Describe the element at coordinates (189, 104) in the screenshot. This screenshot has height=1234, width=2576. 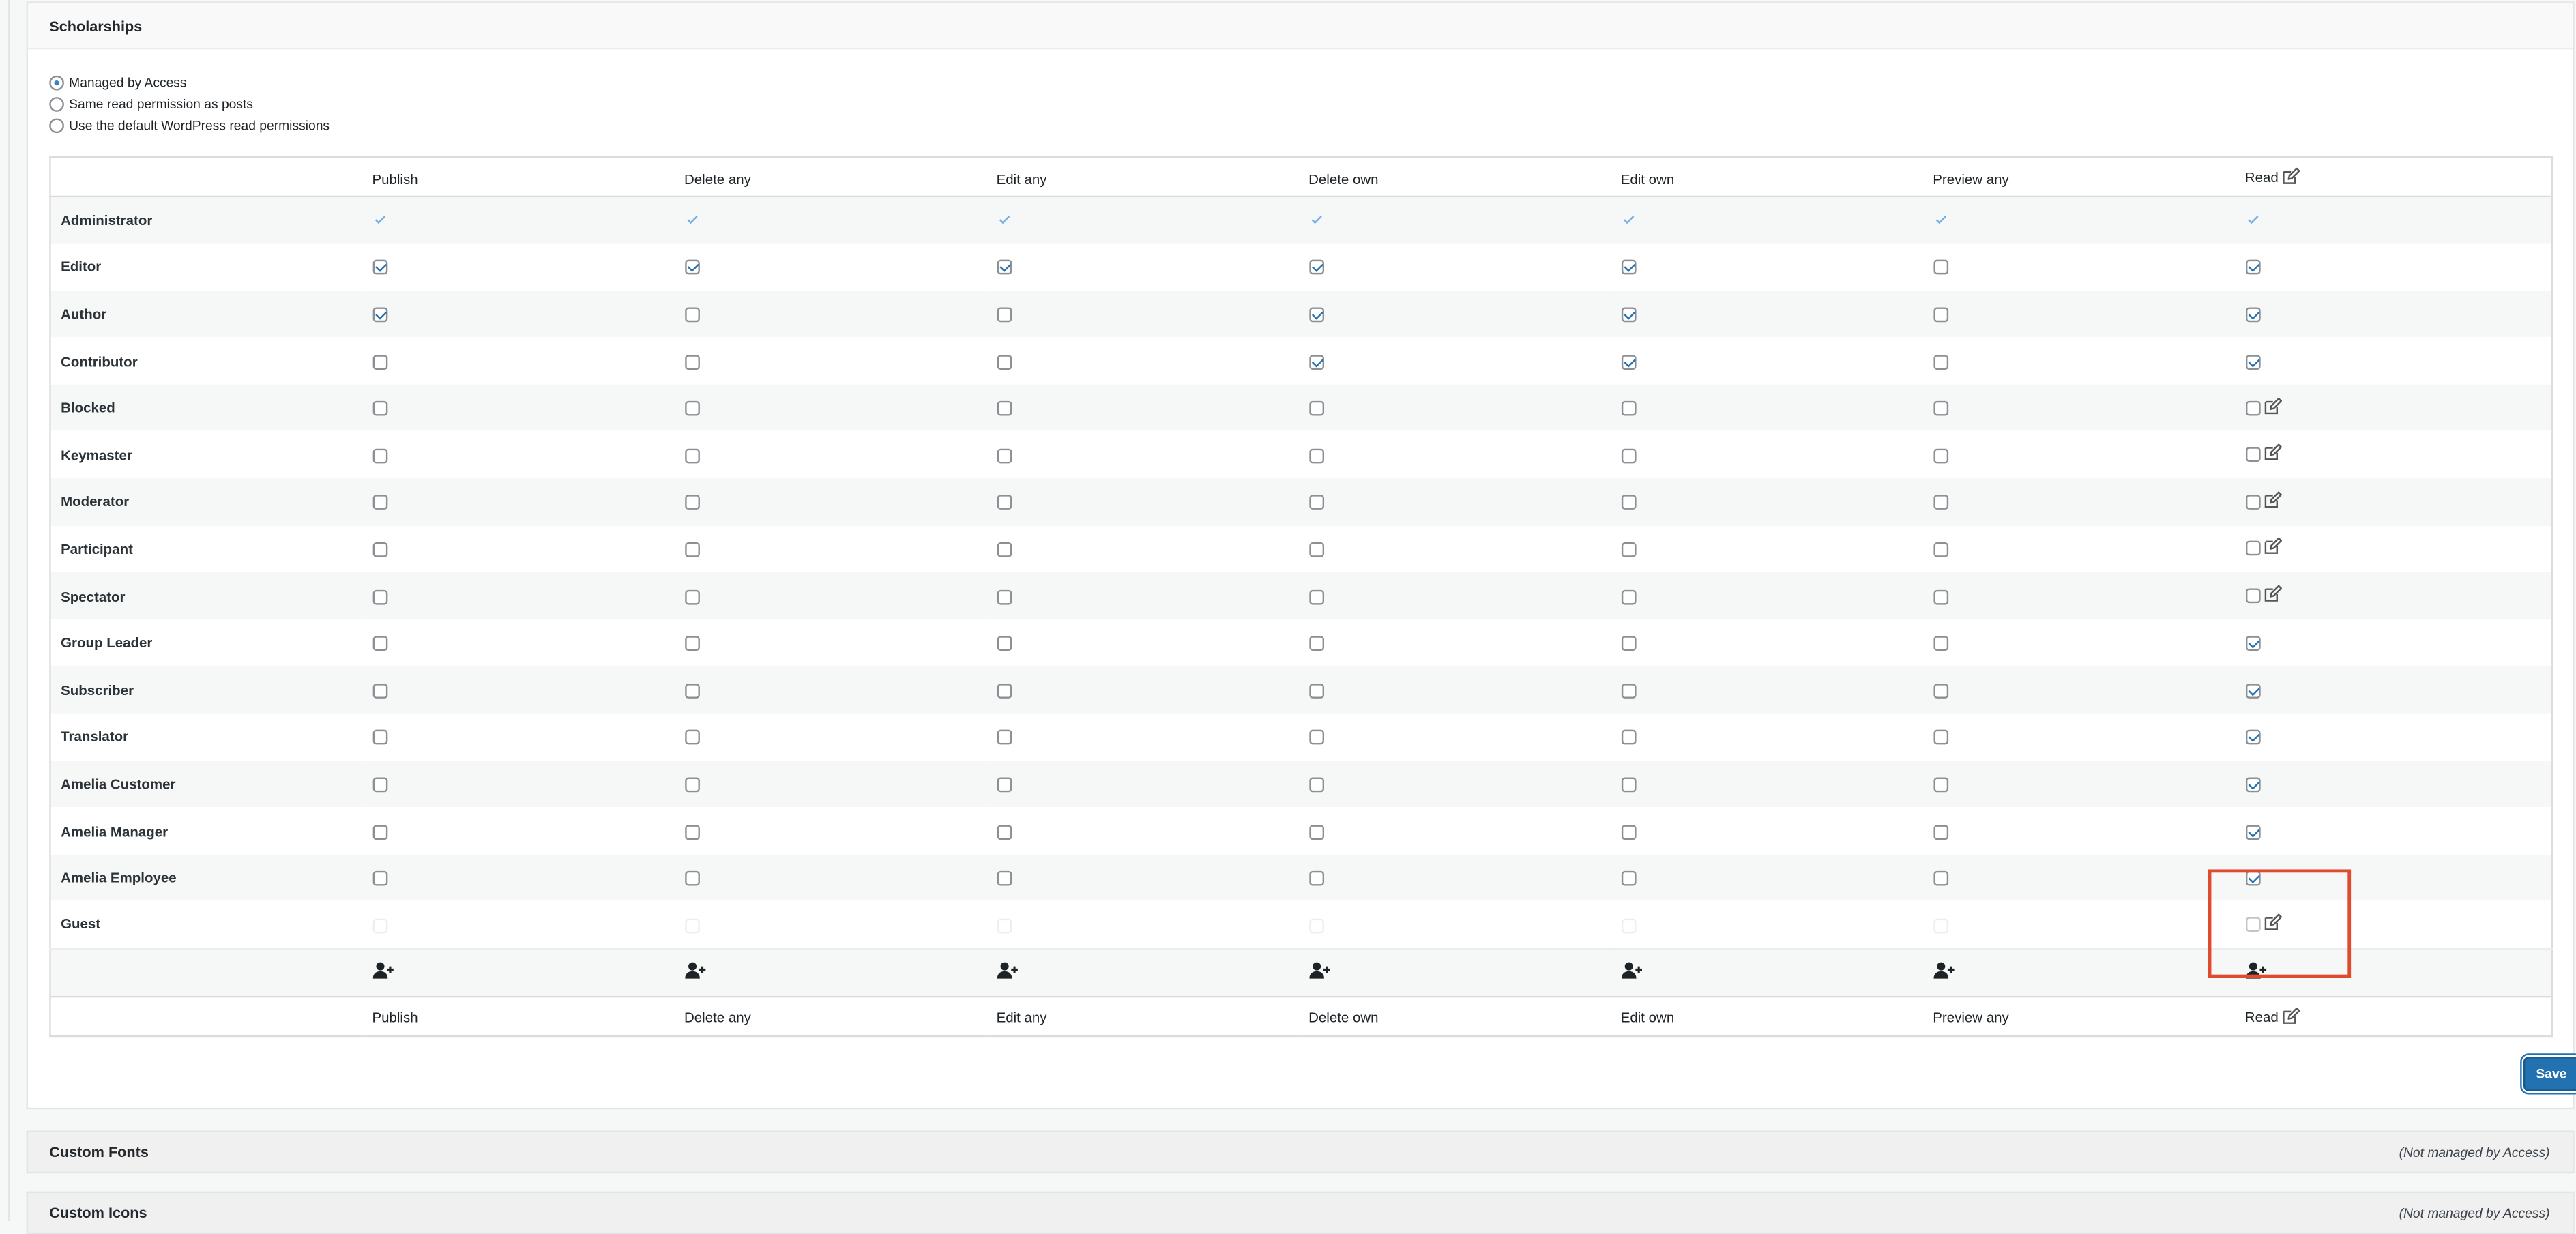
I see `read-permission-option: Same read permission as posts` at that location.